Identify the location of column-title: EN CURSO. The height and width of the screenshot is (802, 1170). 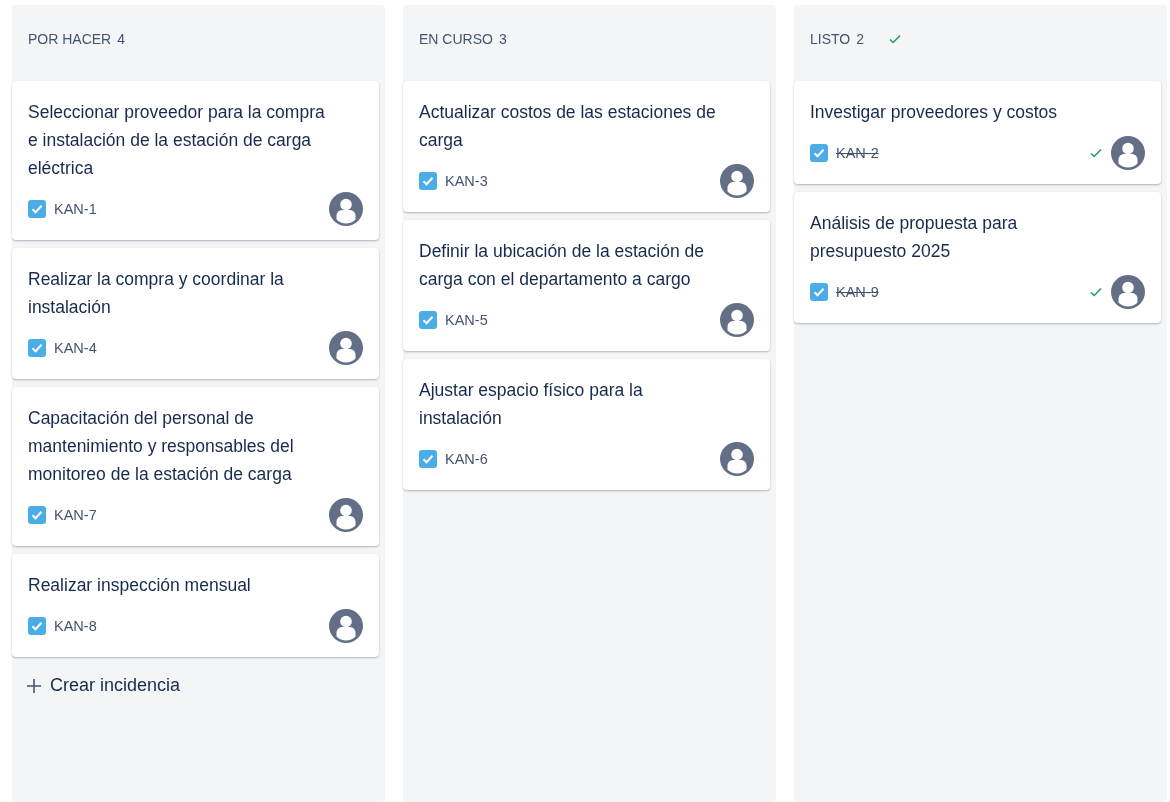
(456, 39).